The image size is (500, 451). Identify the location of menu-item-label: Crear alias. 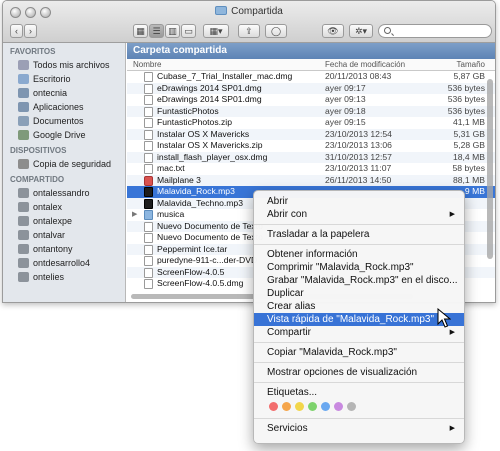
(291, 306).